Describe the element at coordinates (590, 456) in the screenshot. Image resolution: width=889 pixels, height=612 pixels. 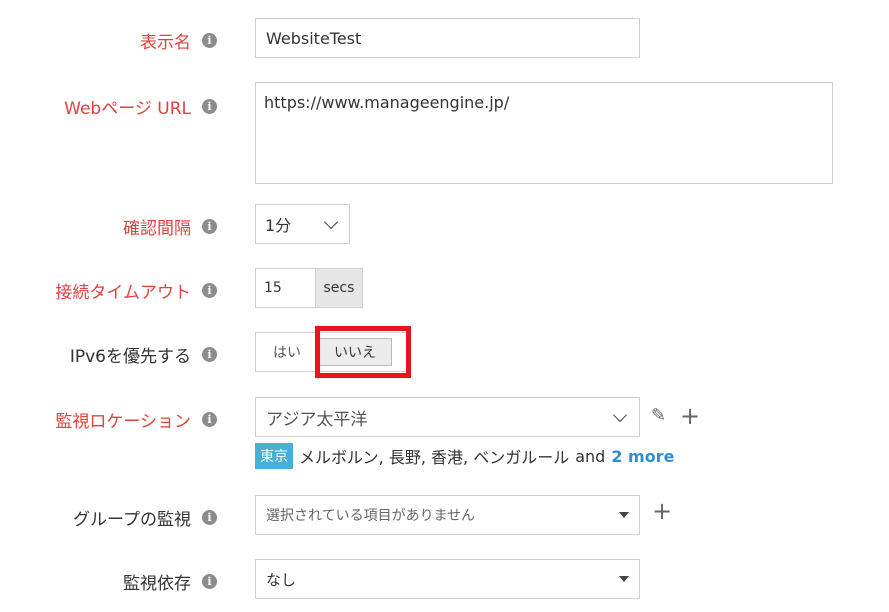
I see `location-and: and` at that location.